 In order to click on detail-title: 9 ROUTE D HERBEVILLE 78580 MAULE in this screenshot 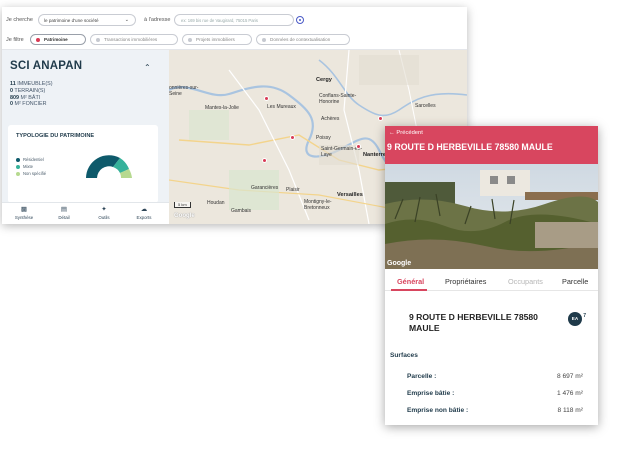, I will do `click(470, 147)`.